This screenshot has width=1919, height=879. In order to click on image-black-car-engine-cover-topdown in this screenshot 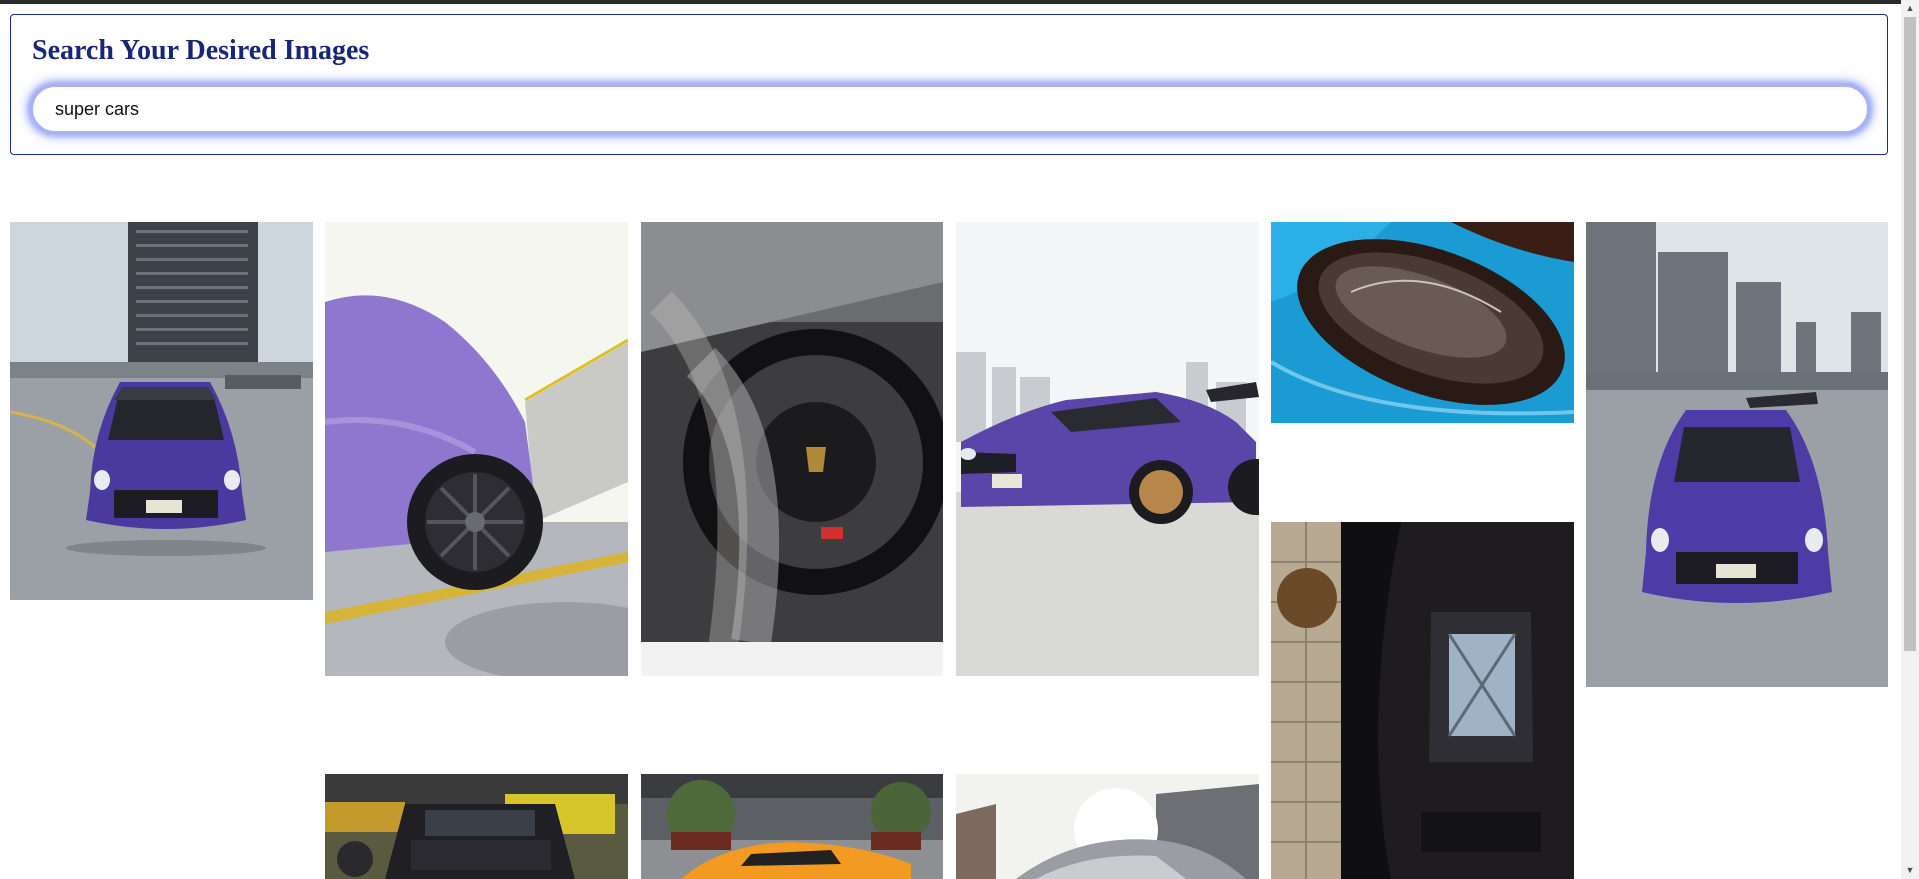, I will do `click(1422, 700)`.